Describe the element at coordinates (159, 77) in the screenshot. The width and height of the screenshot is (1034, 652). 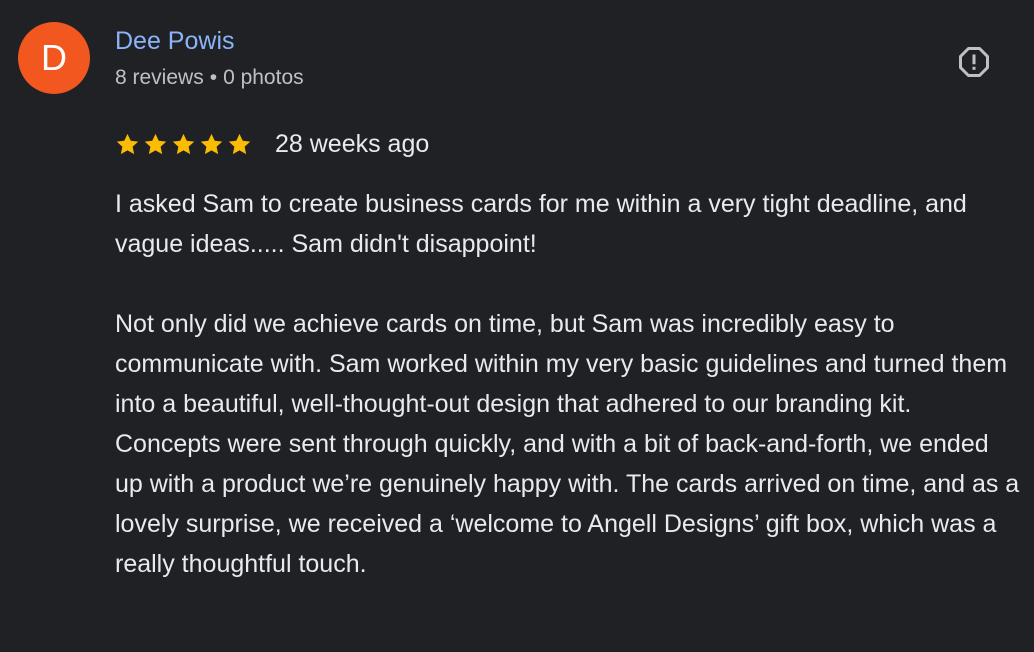
I see `reviews-count: 8 reviews` at that location.